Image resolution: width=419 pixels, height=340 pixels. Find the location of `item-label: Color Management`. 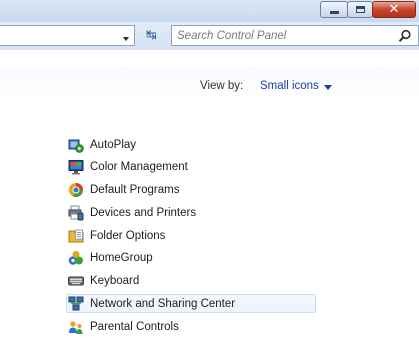

item-label: Color Management is located at coordinates (139, 167).